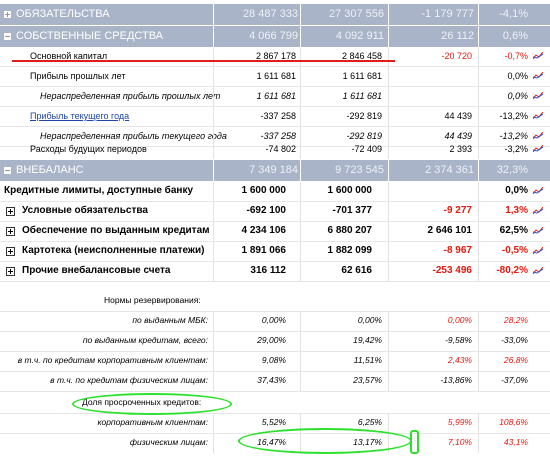 The height and width of the screenshot is (456, 550). I want to click on value-3: -20 720, so click(456, 56).